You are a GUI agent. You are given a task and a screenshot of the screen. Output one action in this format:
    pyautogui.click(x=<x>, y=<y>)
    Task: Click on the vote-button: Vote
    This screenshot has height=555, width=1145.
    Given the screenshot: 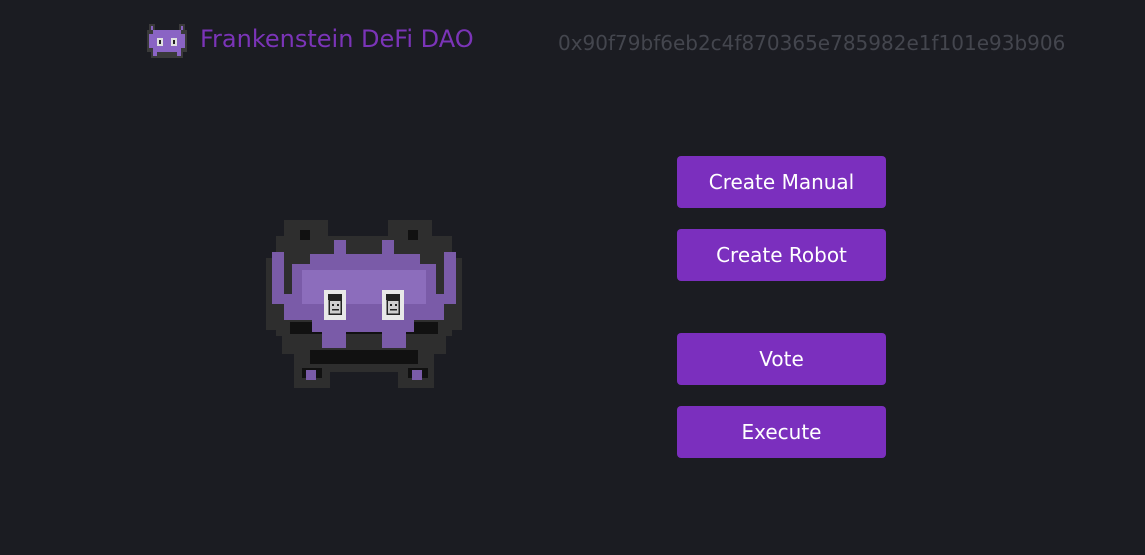 What is the action you would take?
    pyautogui.click(x=781, y=359)
    